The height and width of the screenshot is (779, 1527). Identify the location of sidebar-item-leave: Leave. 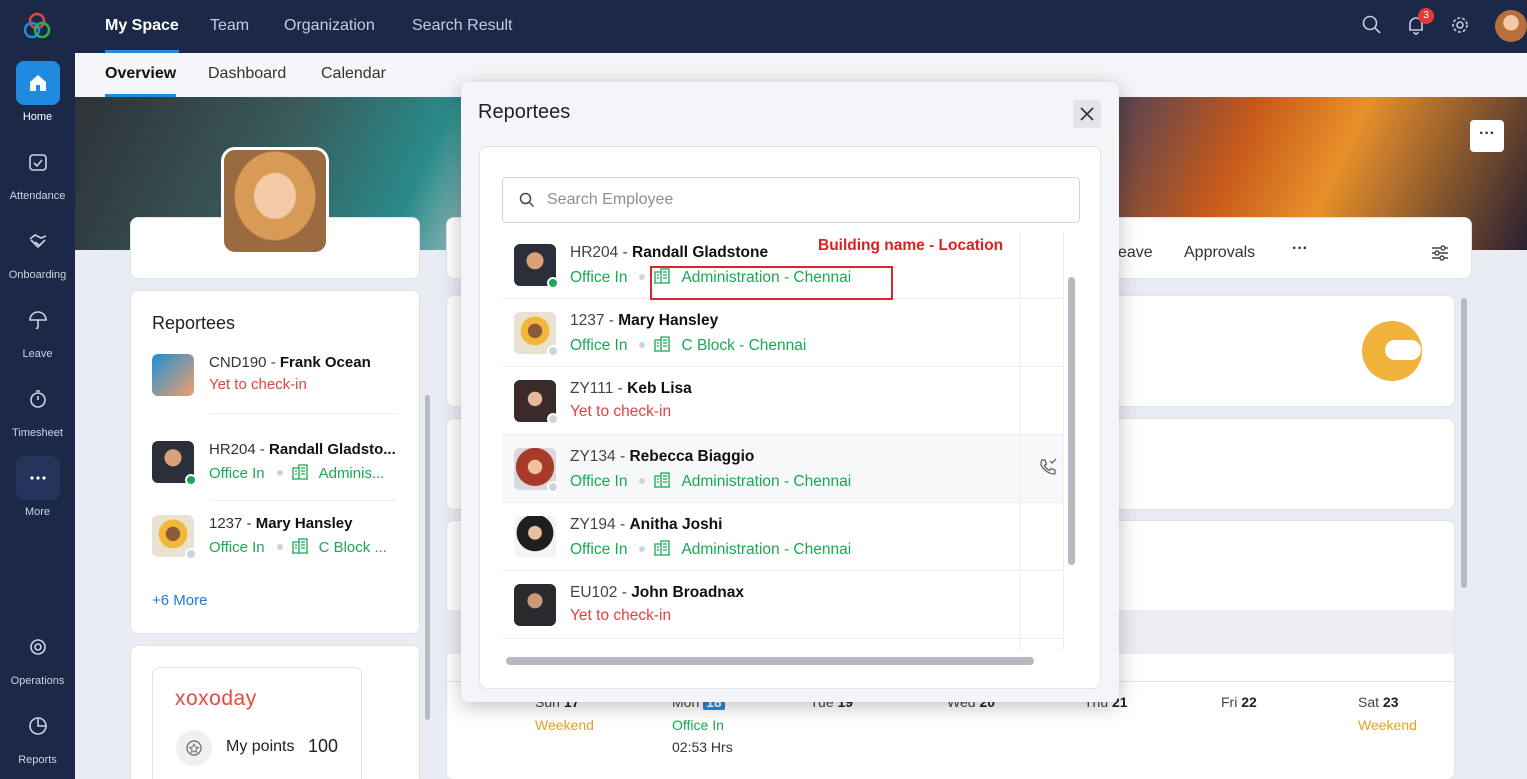
(37, 329).